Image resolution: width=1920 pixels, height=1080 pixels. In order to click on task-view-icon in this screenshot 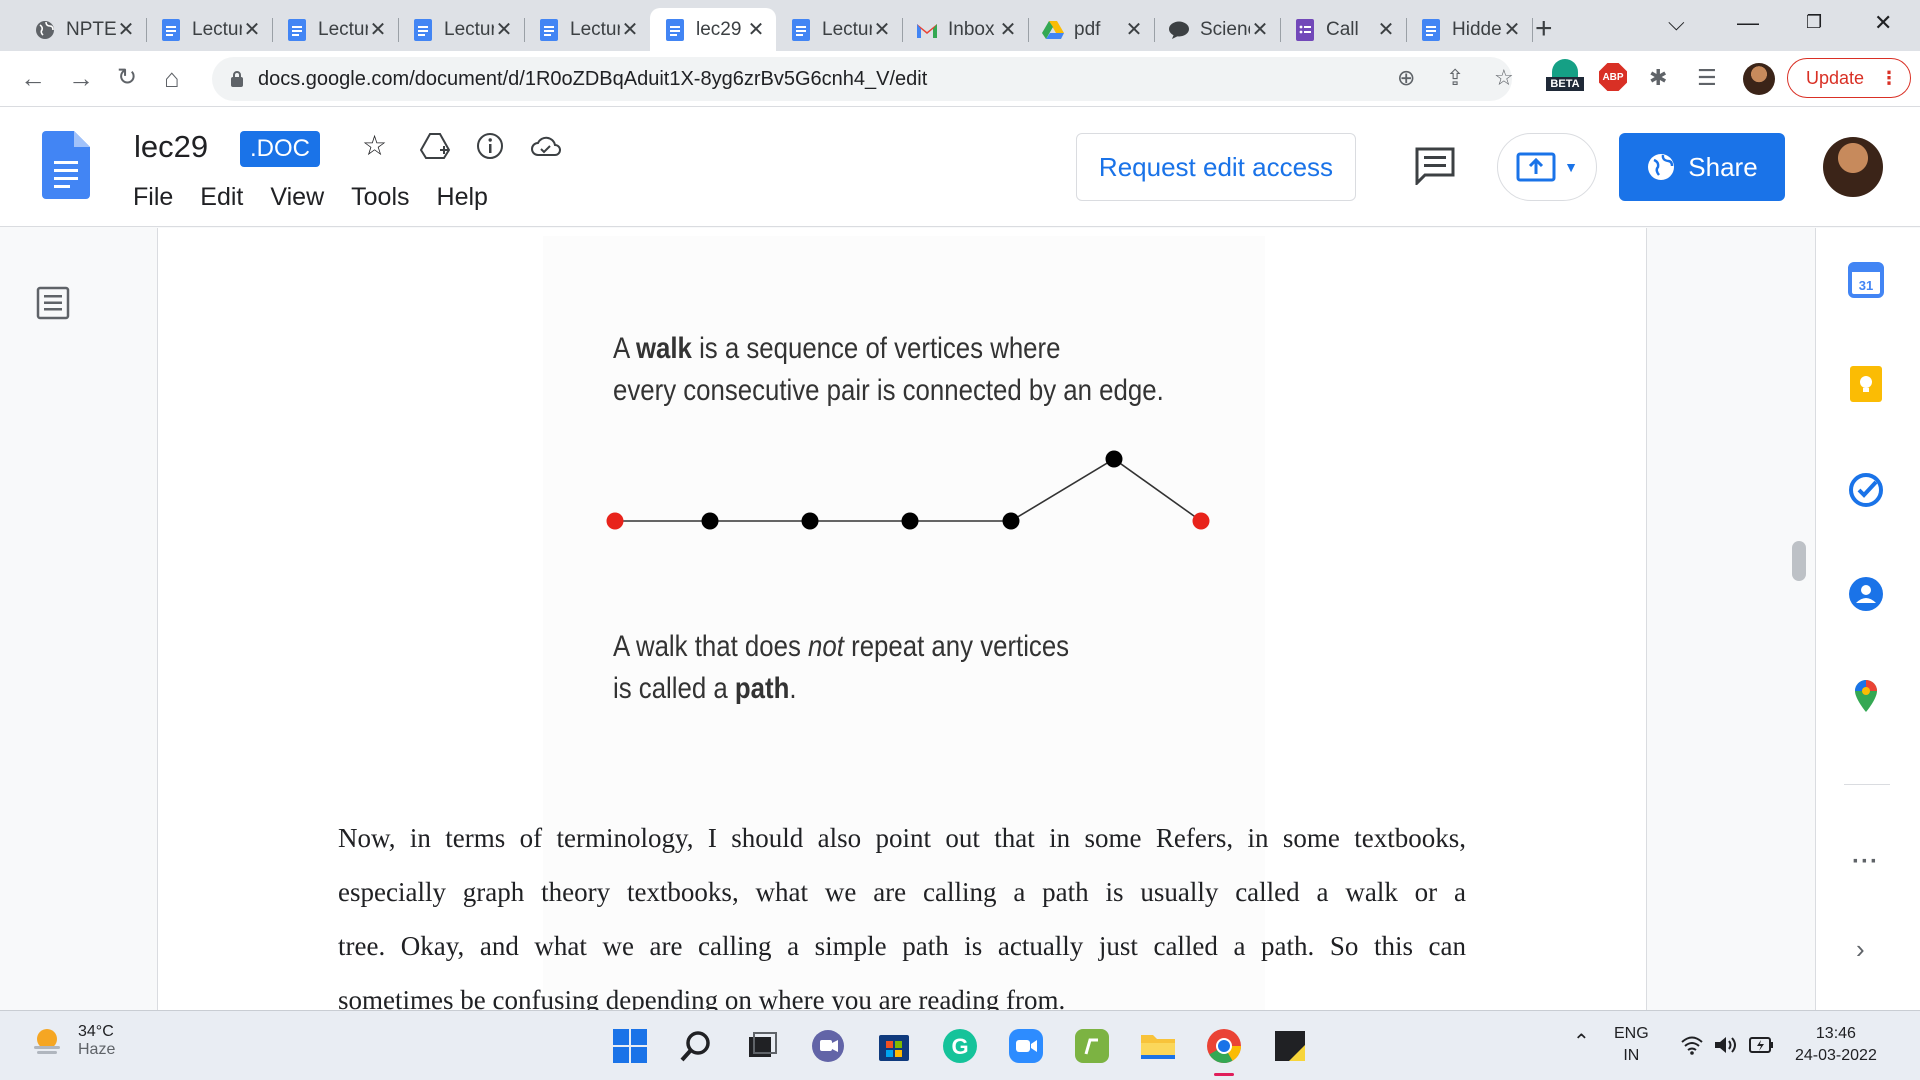, I will do `click(762, 1046)`.